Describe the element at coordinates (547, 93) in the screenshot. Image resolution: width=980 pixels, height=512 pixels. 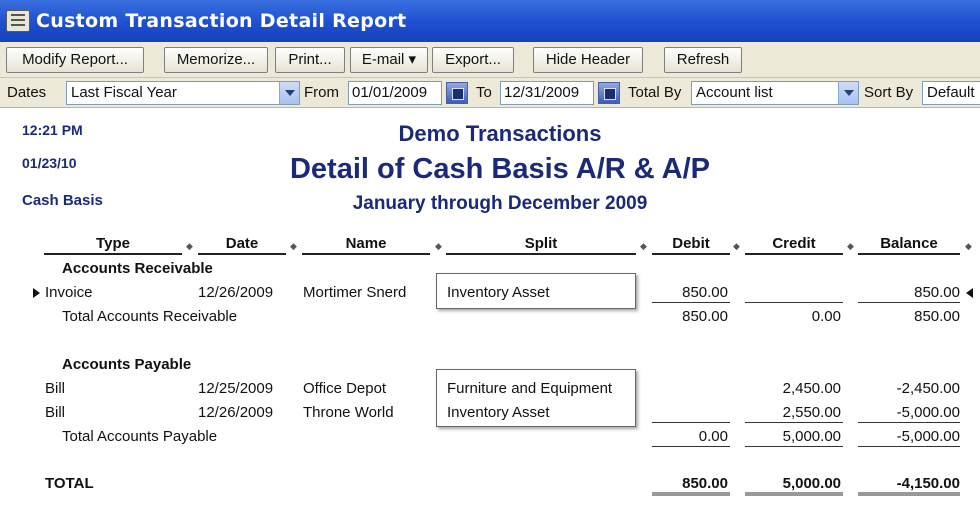
I see `to-date-field: 12/31/2009` at that location.